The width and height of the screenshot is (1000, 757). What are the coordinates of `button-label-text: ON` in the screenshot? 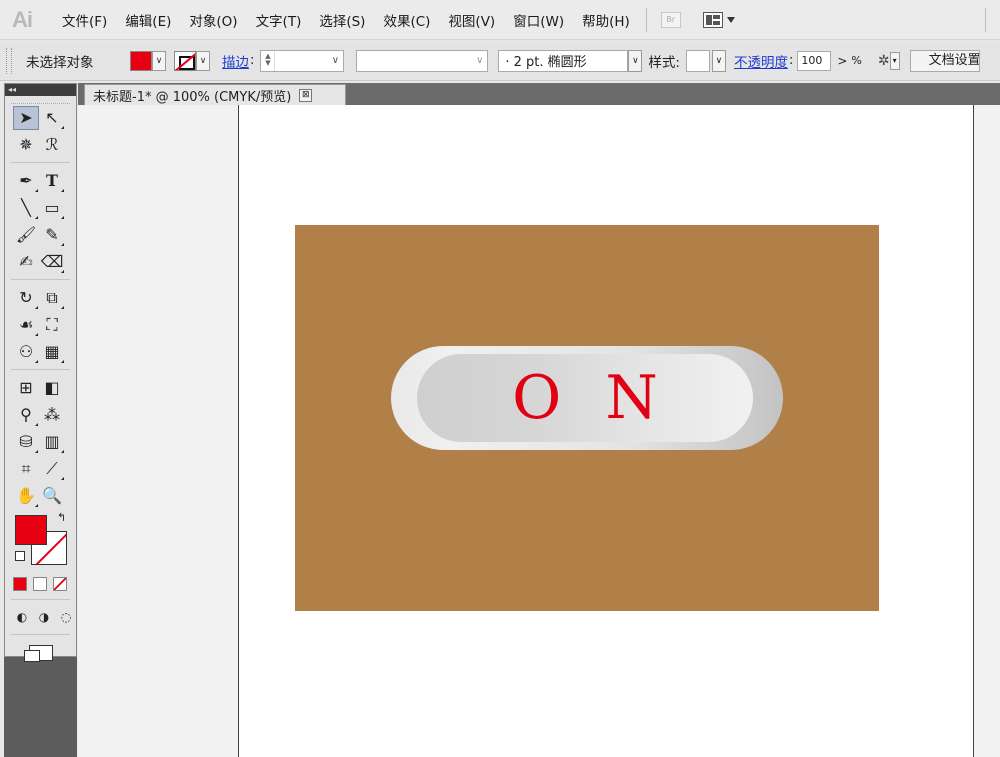 It's located at (585, 398).